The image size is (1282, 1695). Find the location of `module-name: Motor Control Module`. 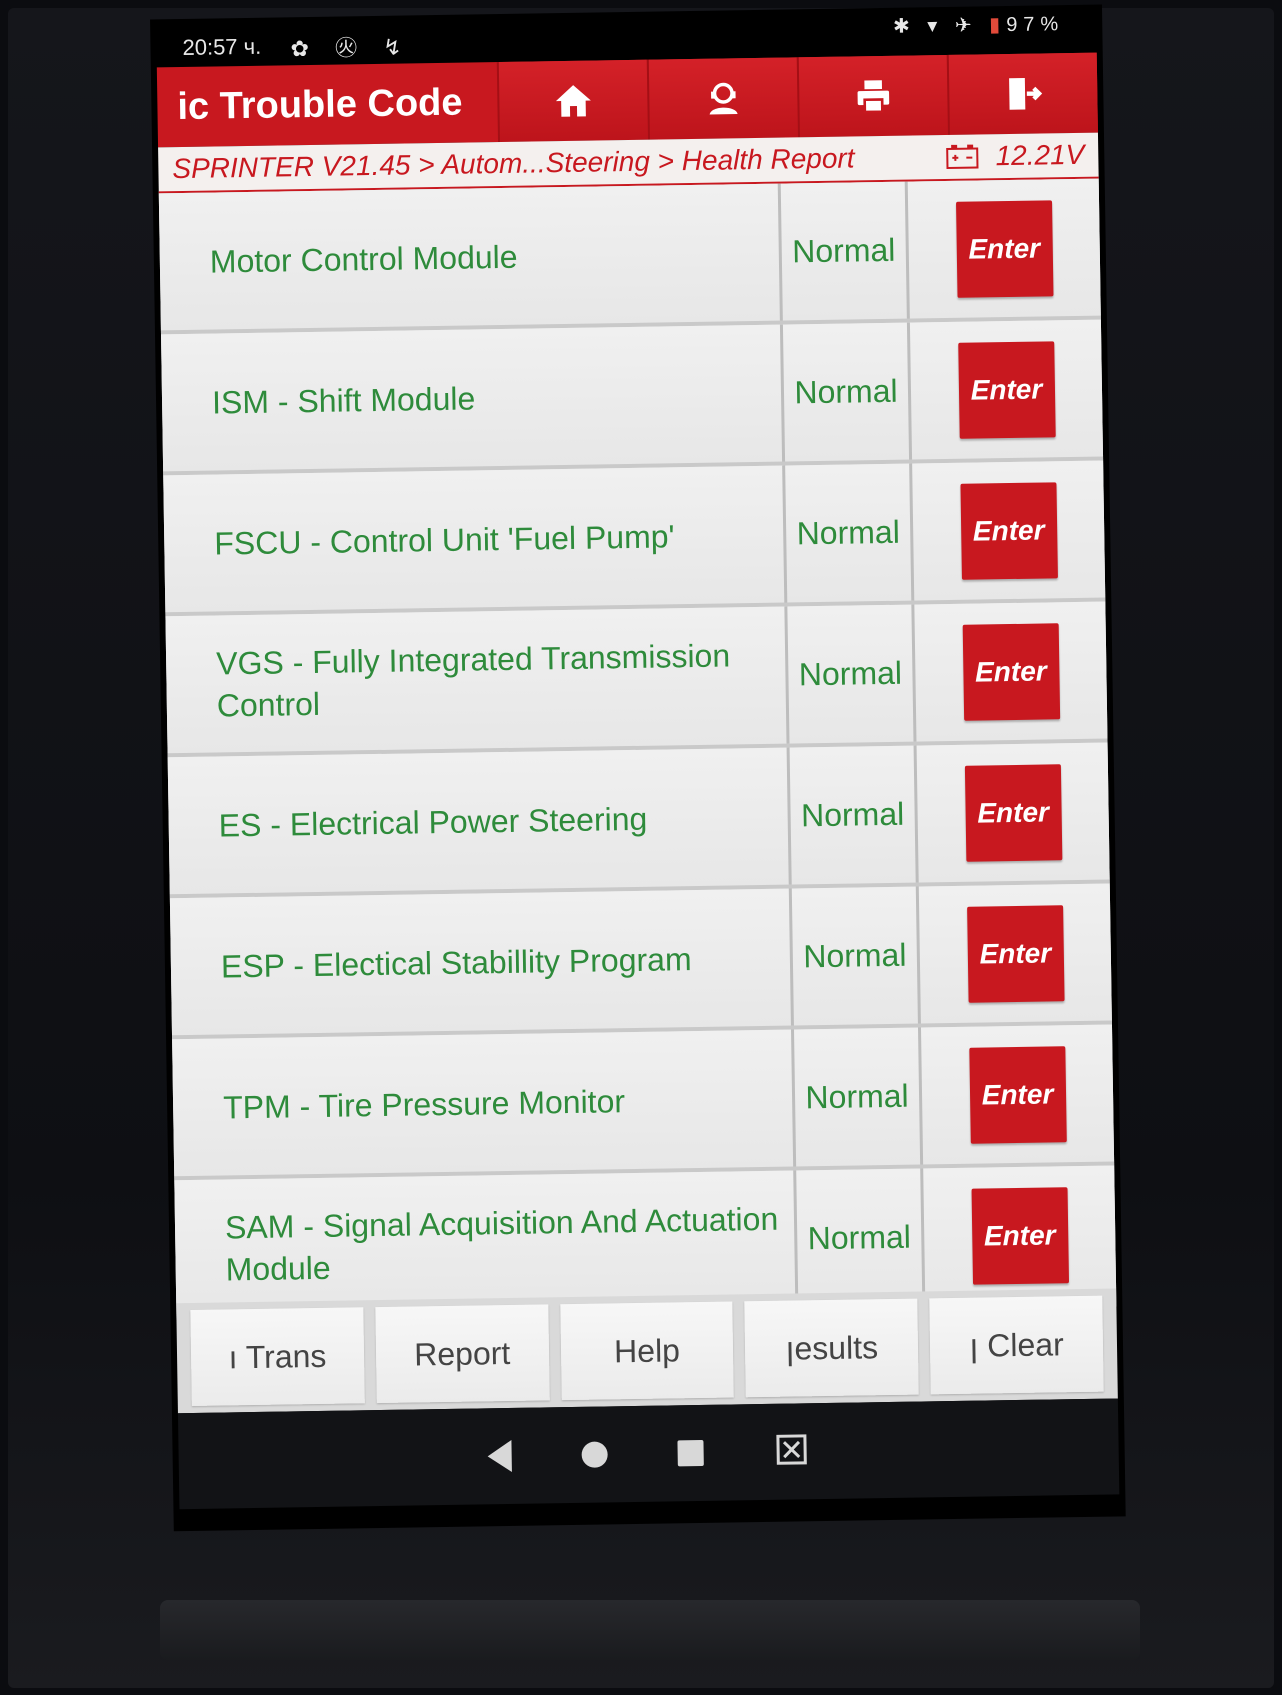

module-name: Motor Control Module is located at coordinates (470, 257).